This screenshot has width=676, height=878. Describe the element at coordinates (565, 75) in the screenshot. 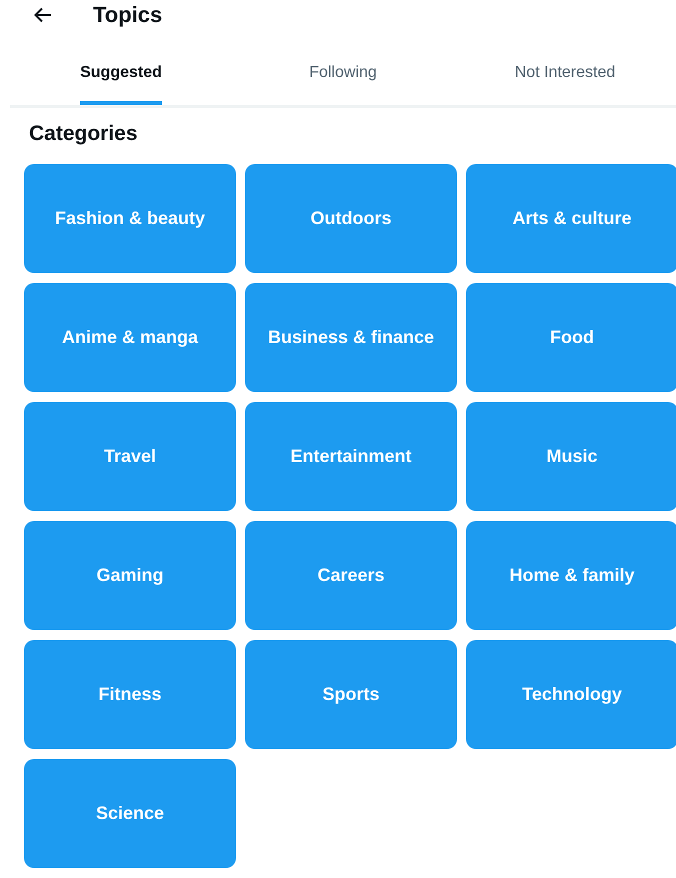

I see `tab: Not Interested` at that location.